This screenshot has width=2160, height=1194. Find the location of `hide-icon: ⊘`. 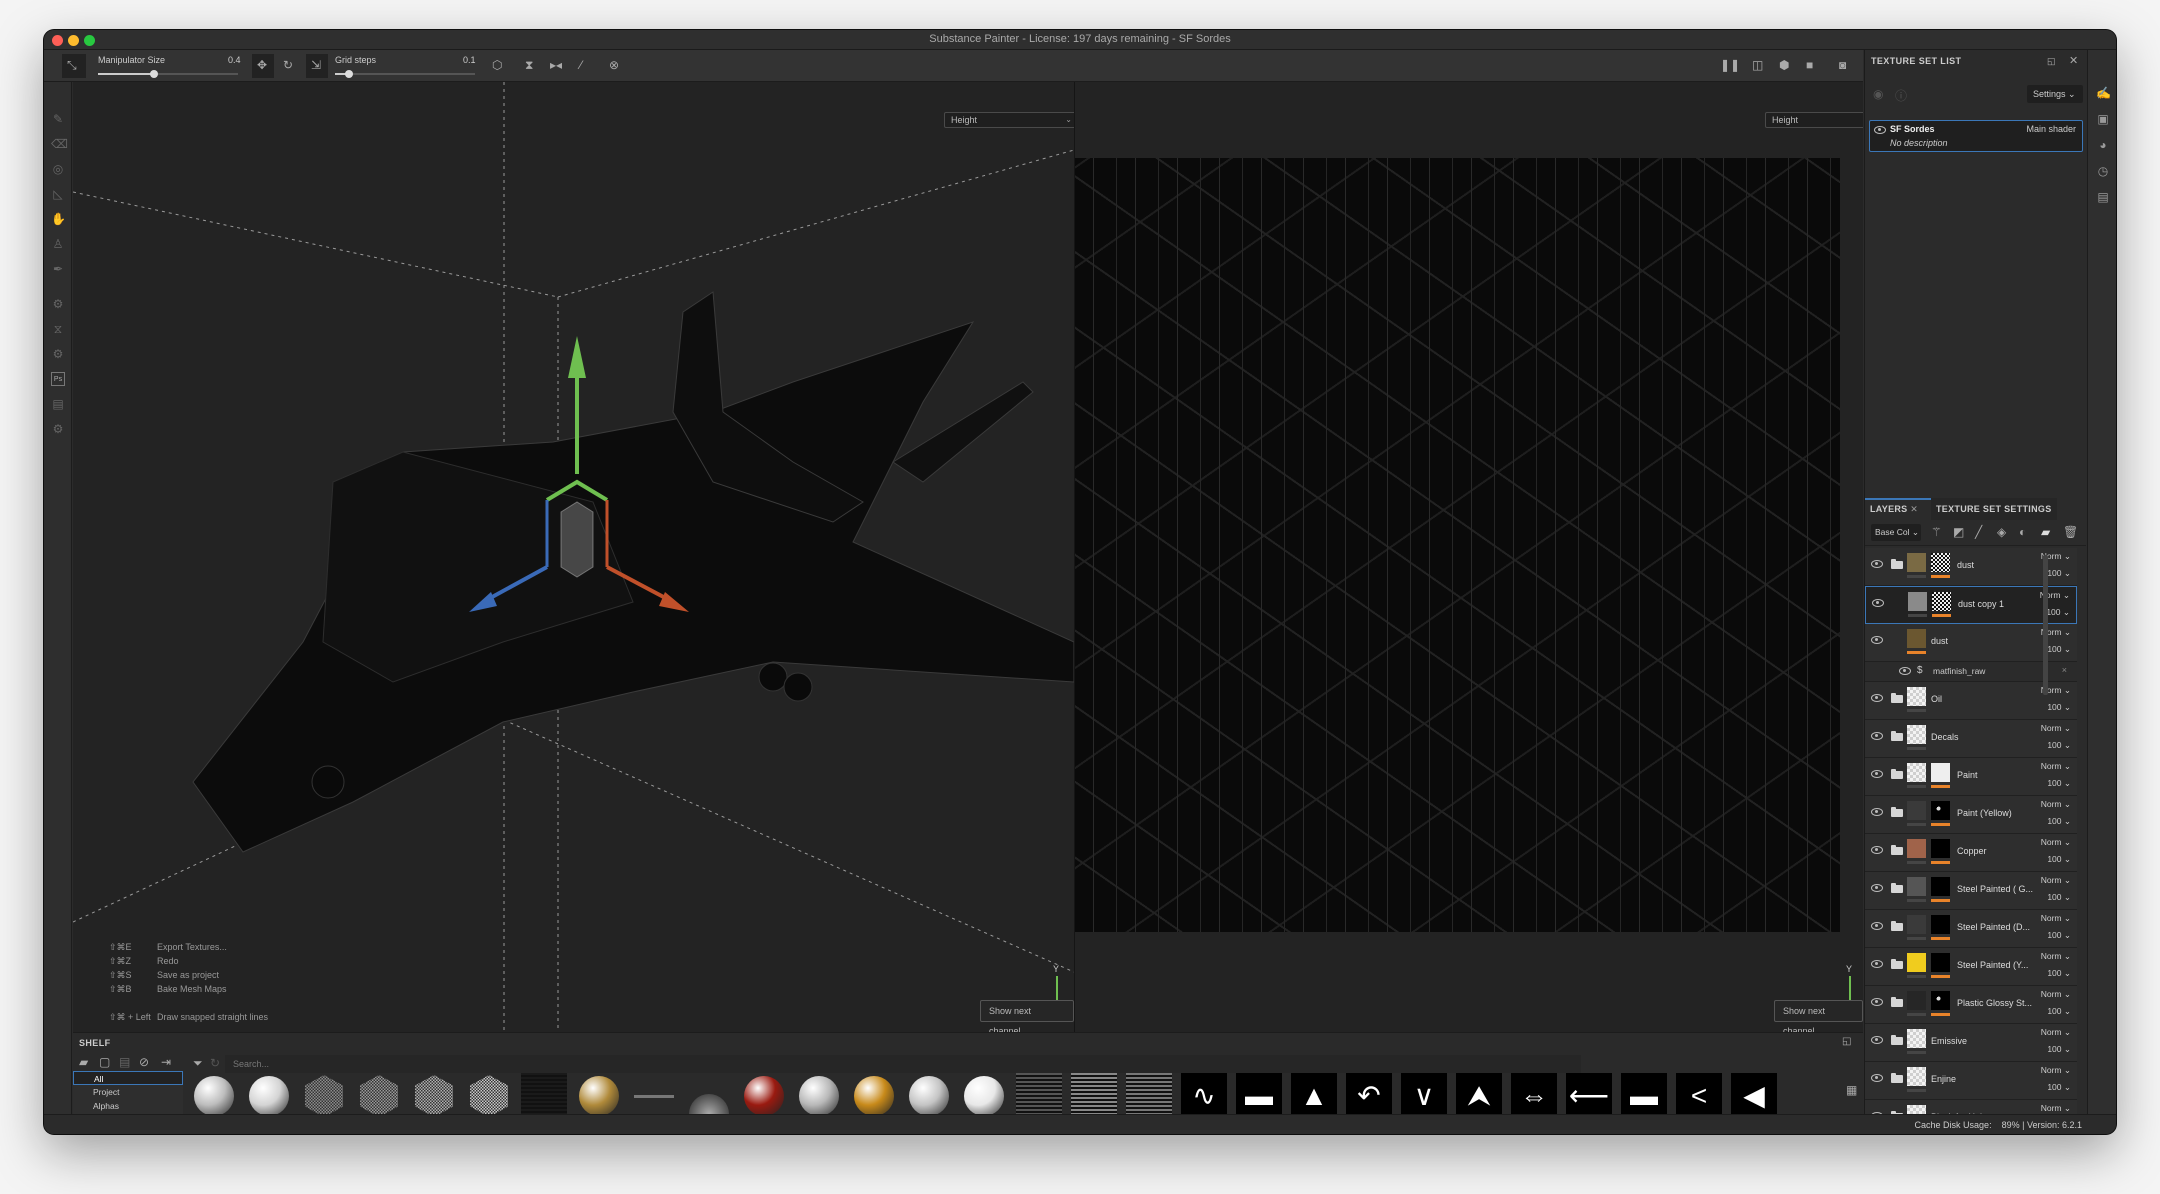

hide-icon: ⊘ is located at coordinates (144, 1062).